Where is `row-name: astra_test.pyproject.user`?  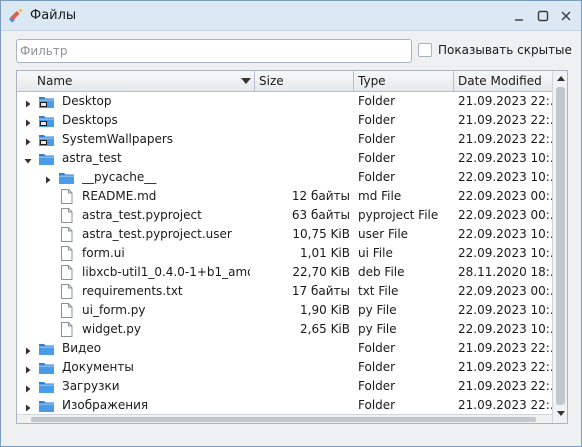 row-name: astra_test.pyproject.user is located at coordinates (157, 234).